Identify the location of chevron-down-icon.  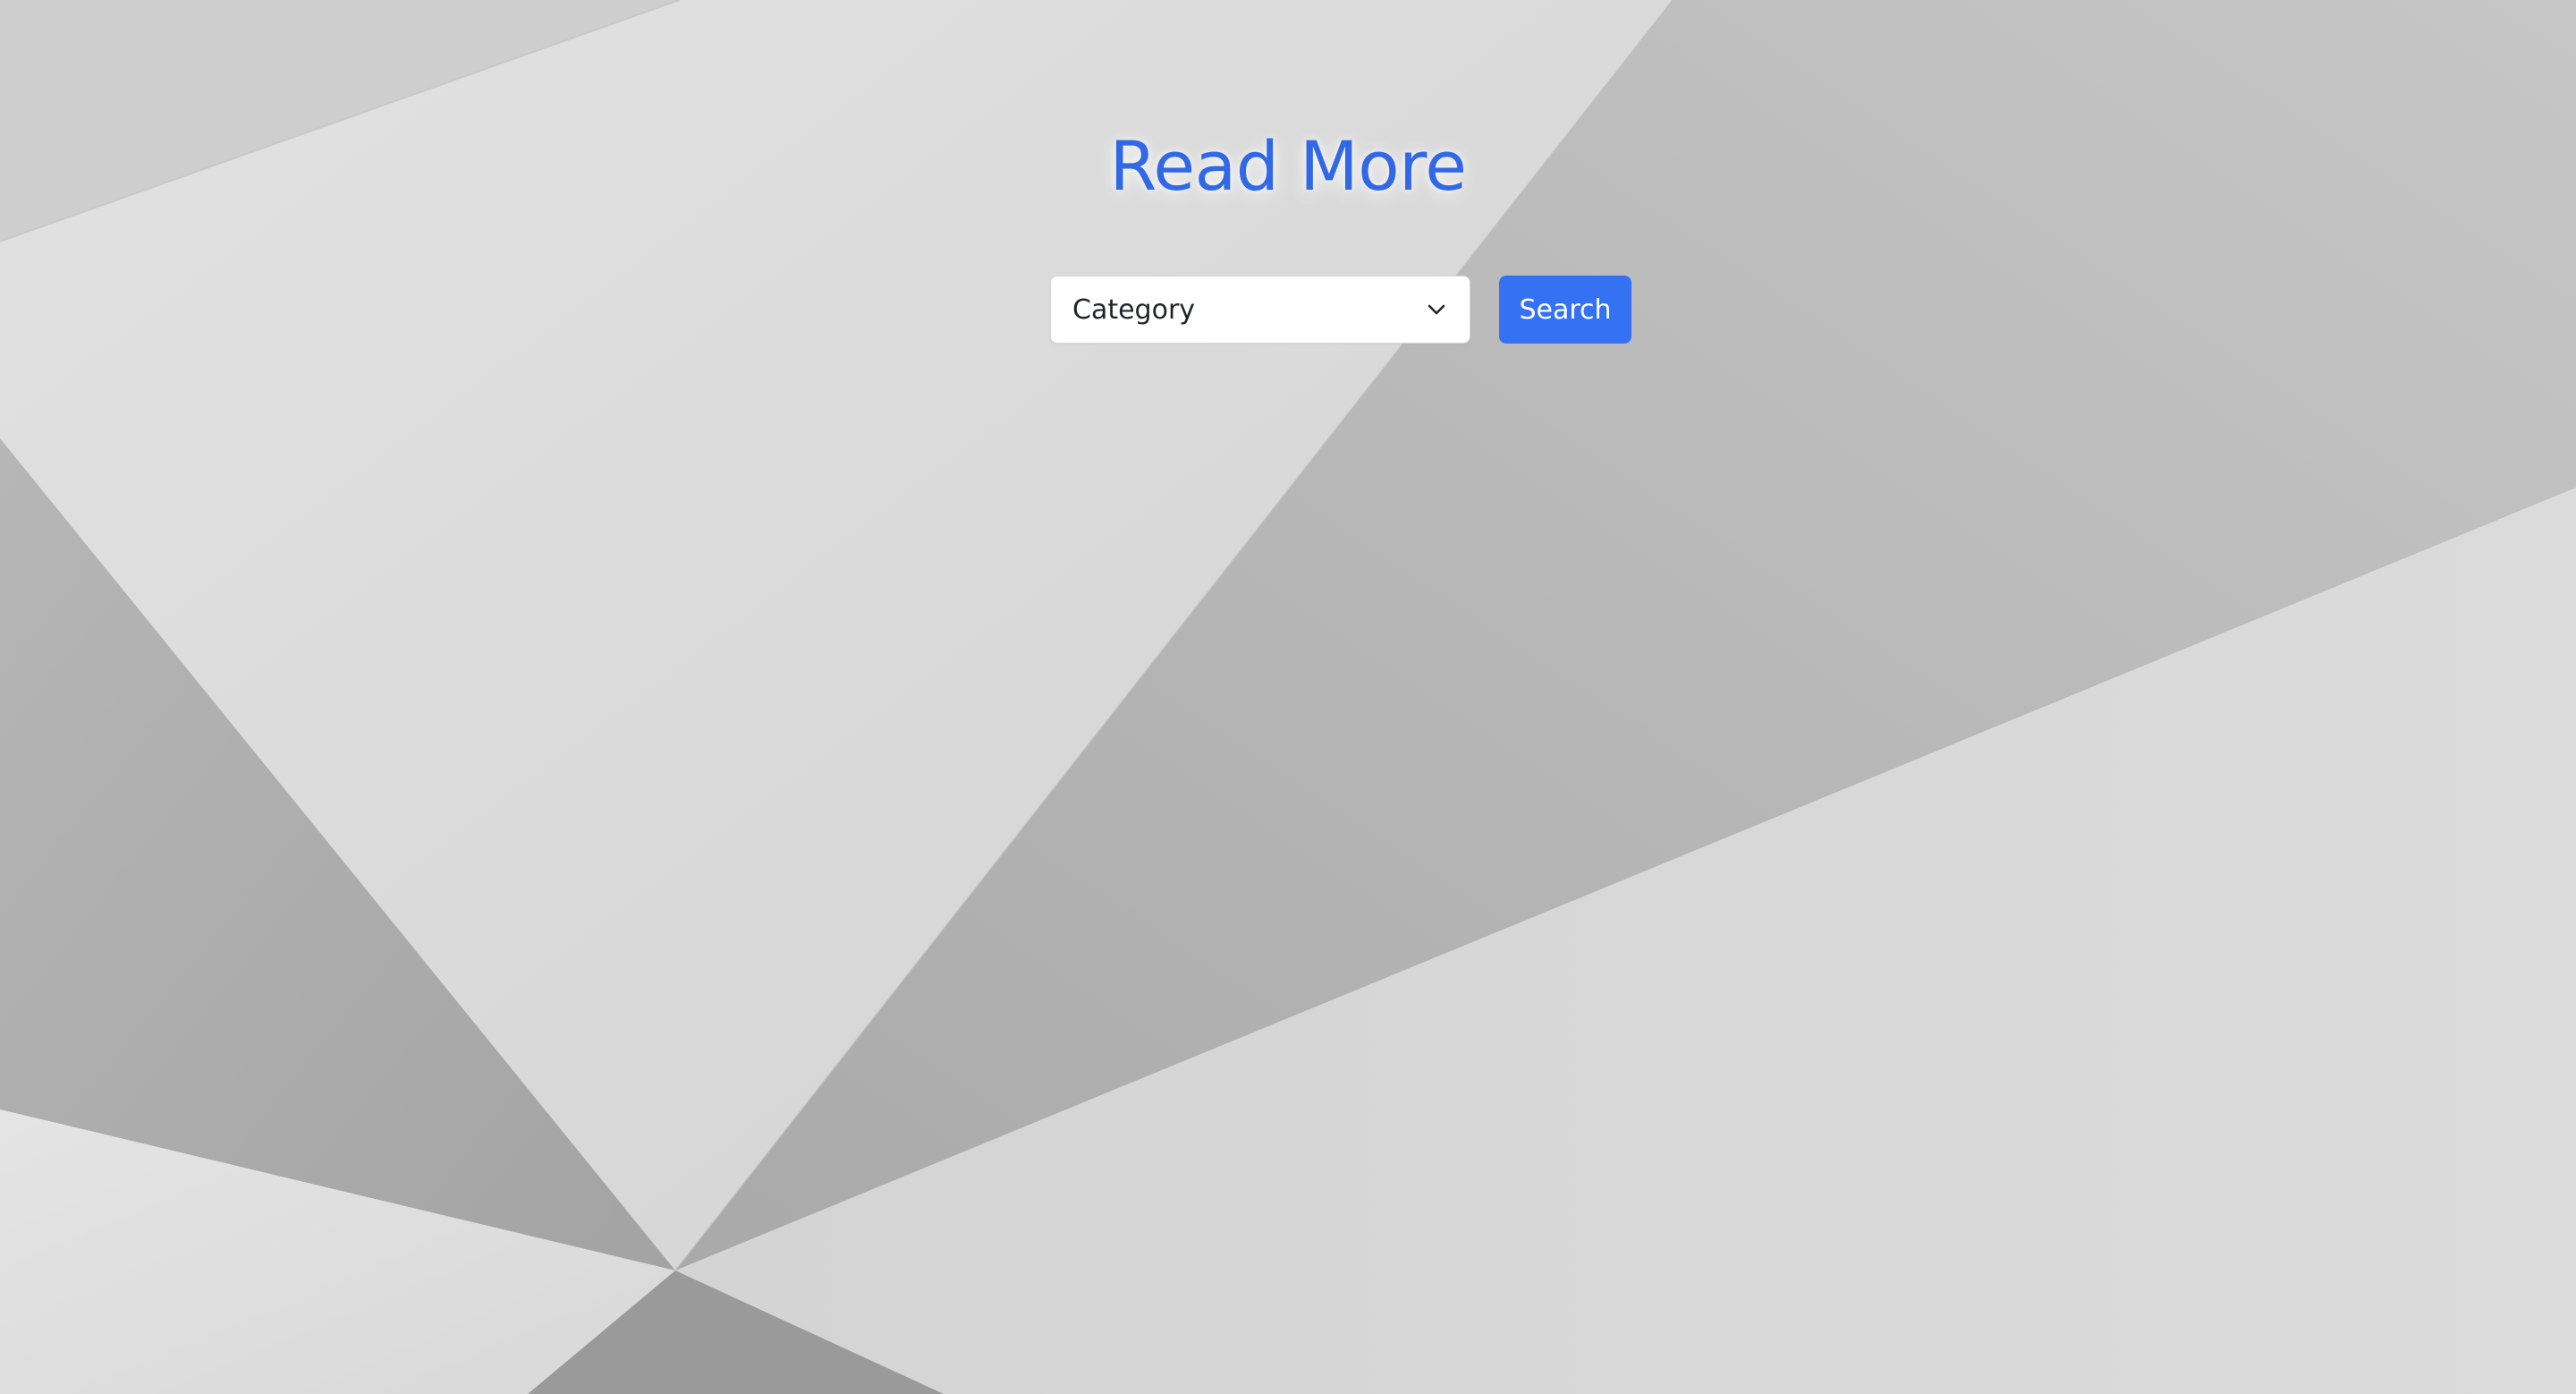
(1436, 309).